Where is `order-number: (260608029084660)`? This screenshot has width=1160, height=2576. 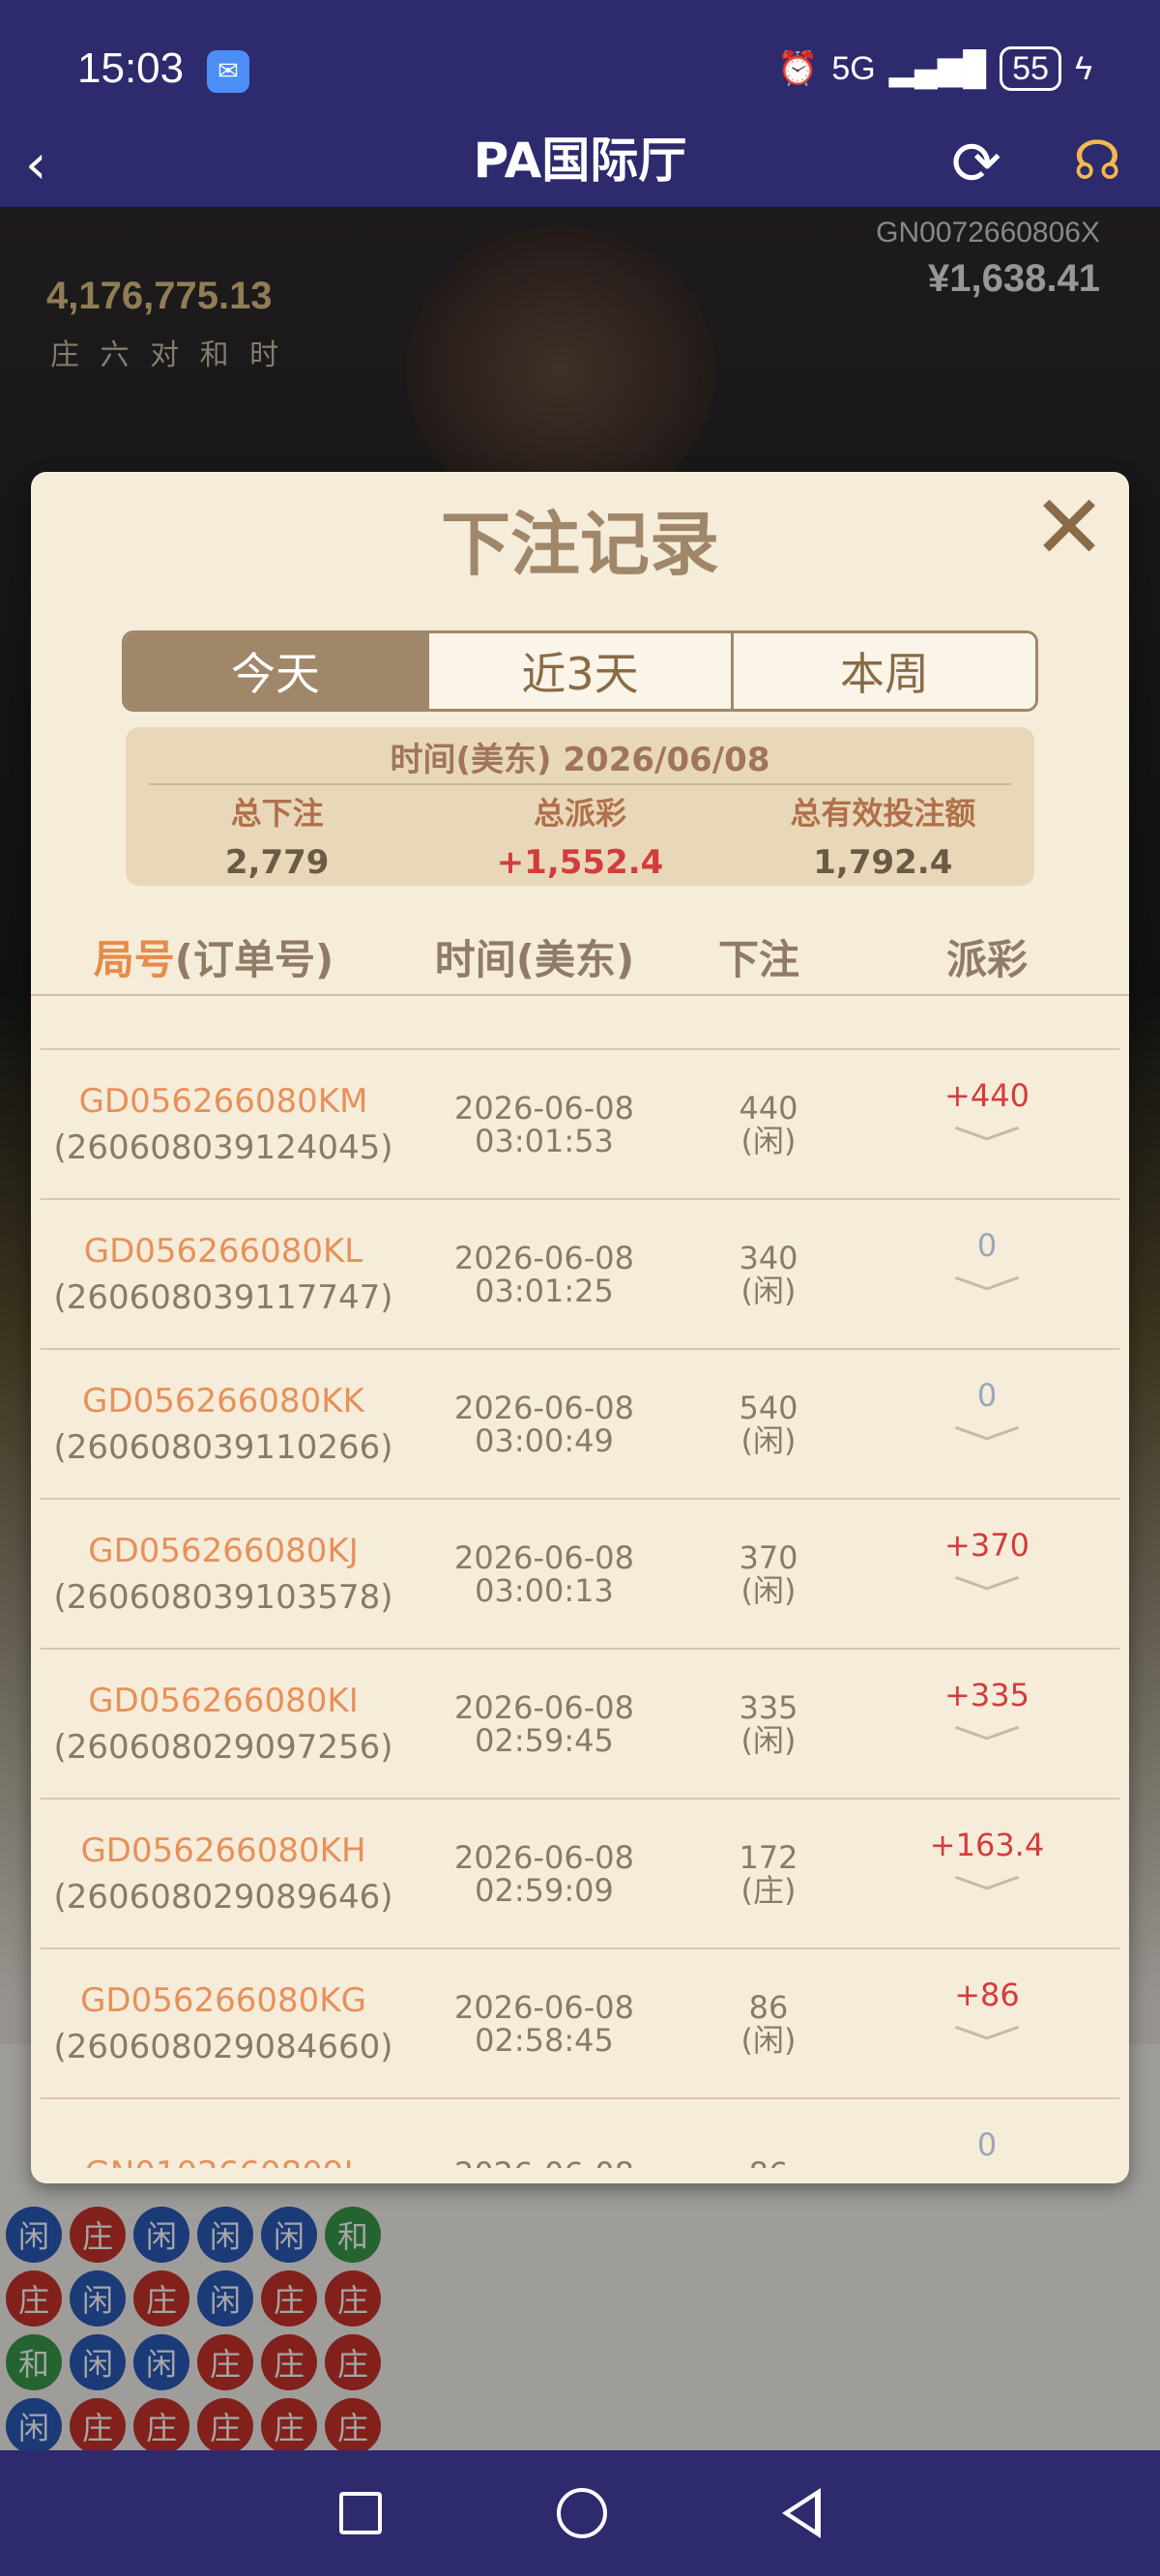
order-number: (260608029084660) is located at coordinates (223, 2046).